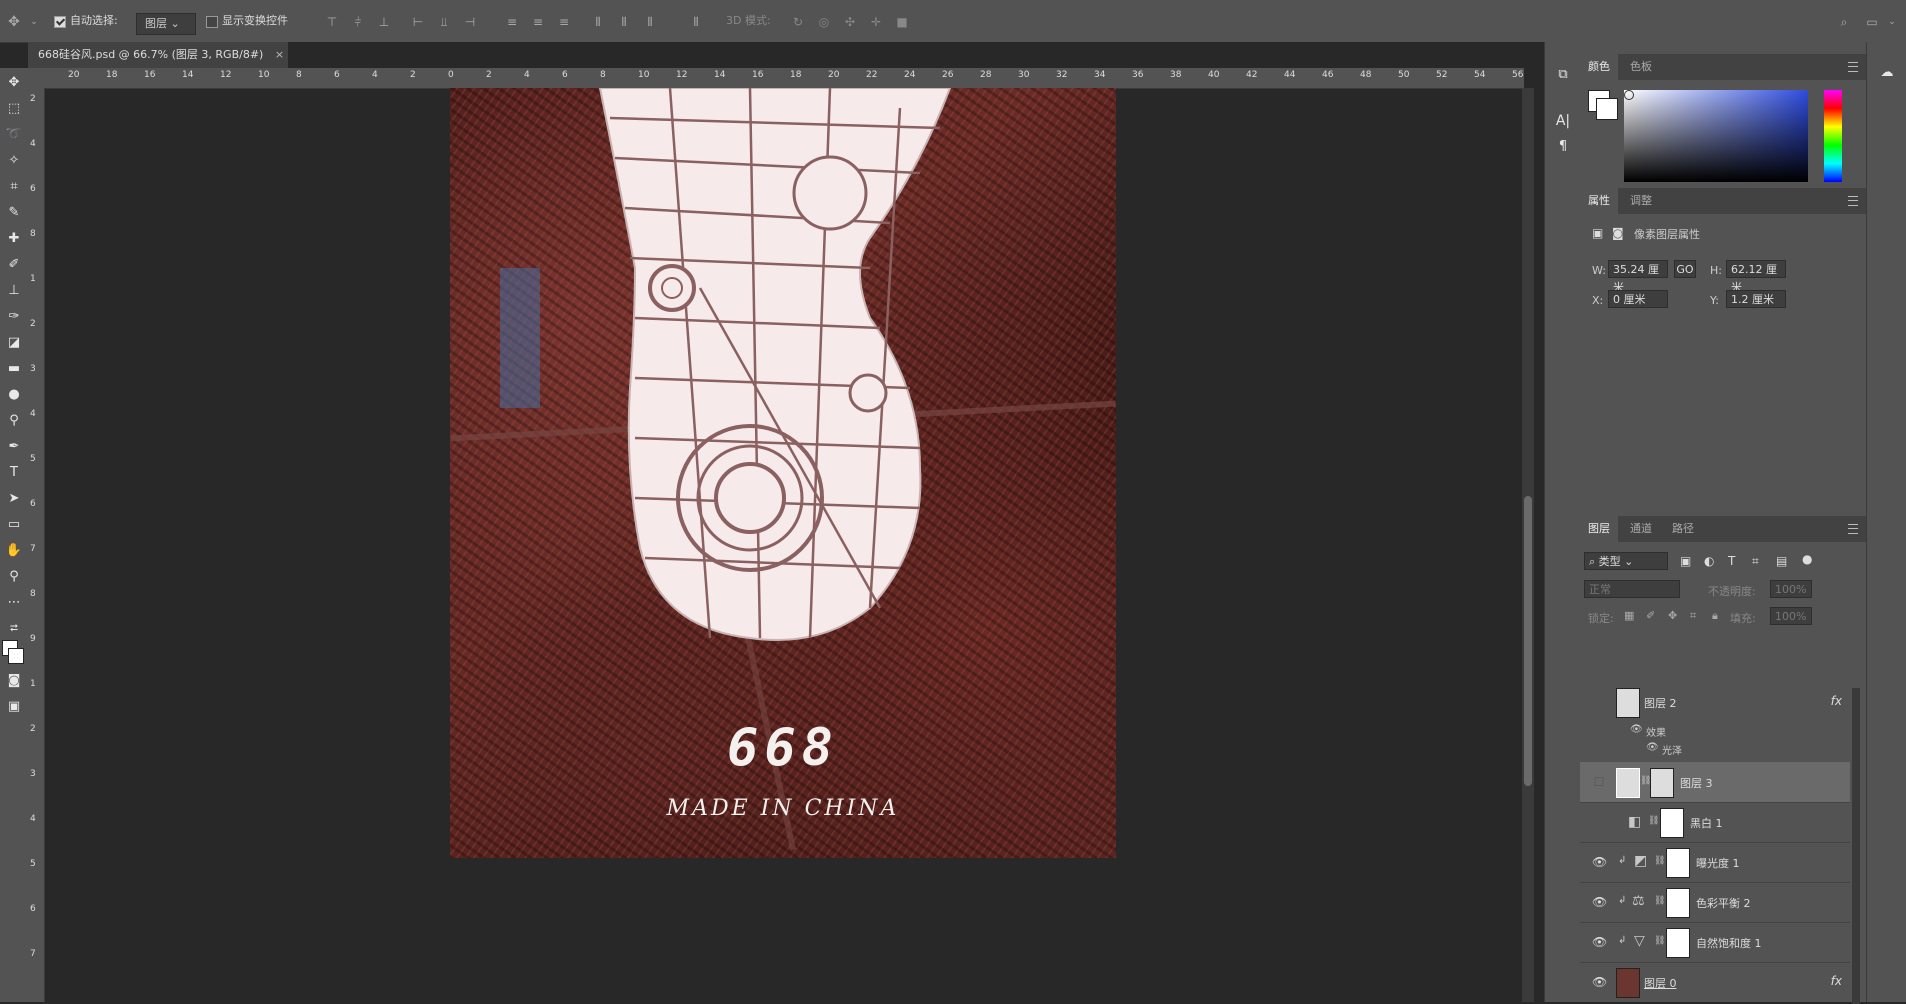  What do you see at coordinates (1685, 269) in the screenshot?
I see `link-dimensions-icon: GO` at bounding box center [1685, 269].